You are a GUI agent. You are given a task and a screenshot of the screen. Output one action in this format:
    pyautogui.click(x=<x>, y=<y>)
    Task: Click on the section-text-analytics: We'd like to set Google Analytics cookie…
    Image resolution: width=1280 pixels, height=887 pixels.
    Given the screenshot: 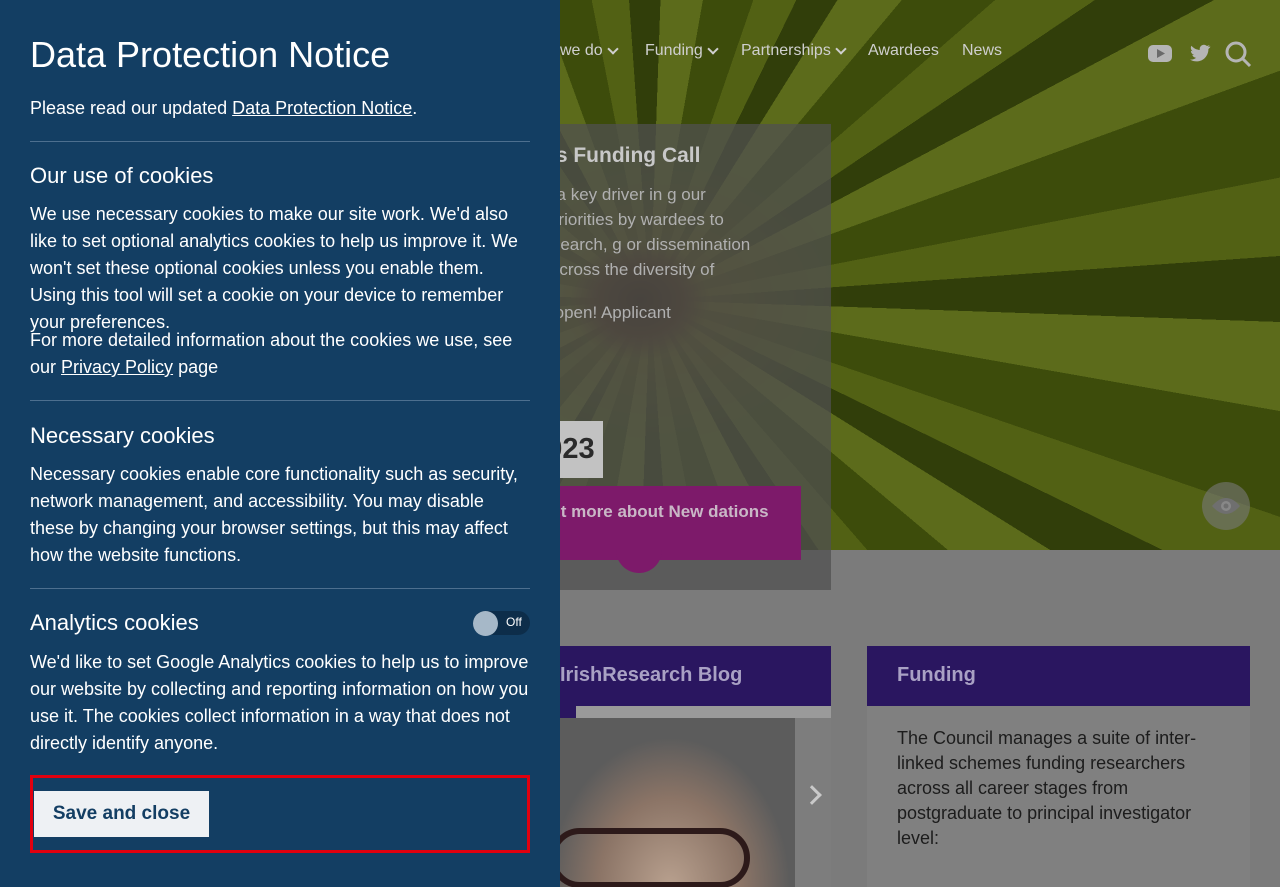 What is the action you would take?
    pyautogui.click(x=279, y=702)
    